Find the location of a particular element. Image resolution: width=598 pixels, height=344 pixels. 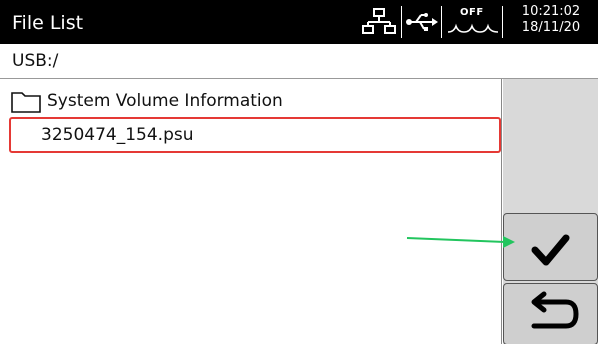

folder-icon is located at coordinates (26, 102).